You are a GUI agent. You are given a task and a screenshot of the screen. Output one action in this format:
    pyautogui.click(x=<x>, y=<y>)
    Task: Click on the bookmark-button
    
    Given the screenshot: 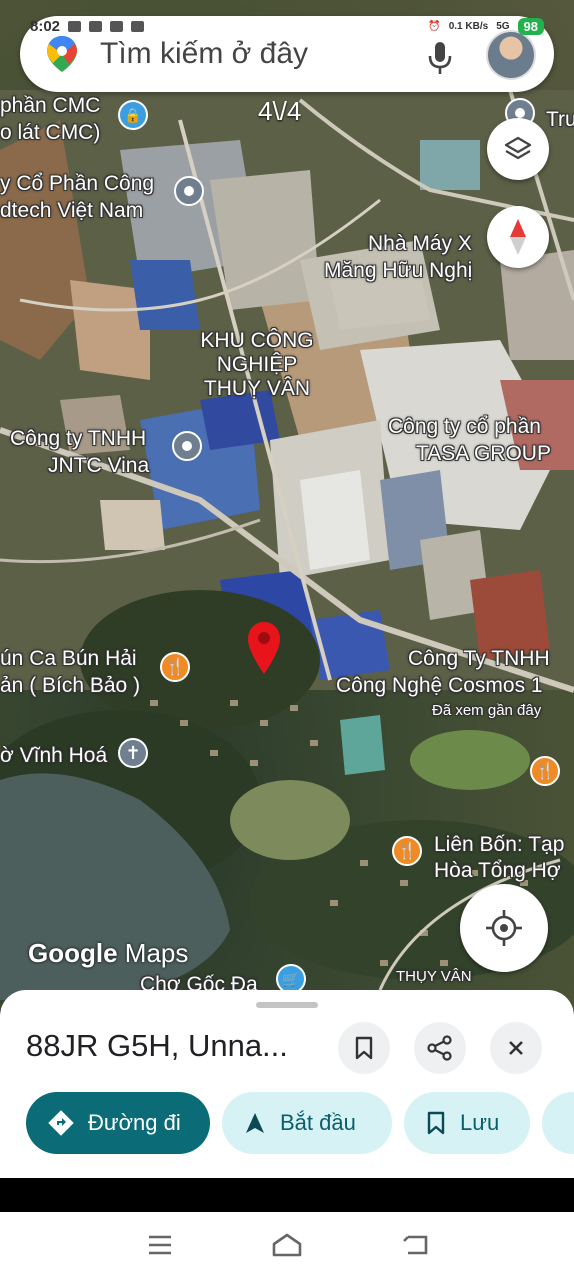 What is the action you would take?
    pyautogui.click(x=364, y=1048)
    